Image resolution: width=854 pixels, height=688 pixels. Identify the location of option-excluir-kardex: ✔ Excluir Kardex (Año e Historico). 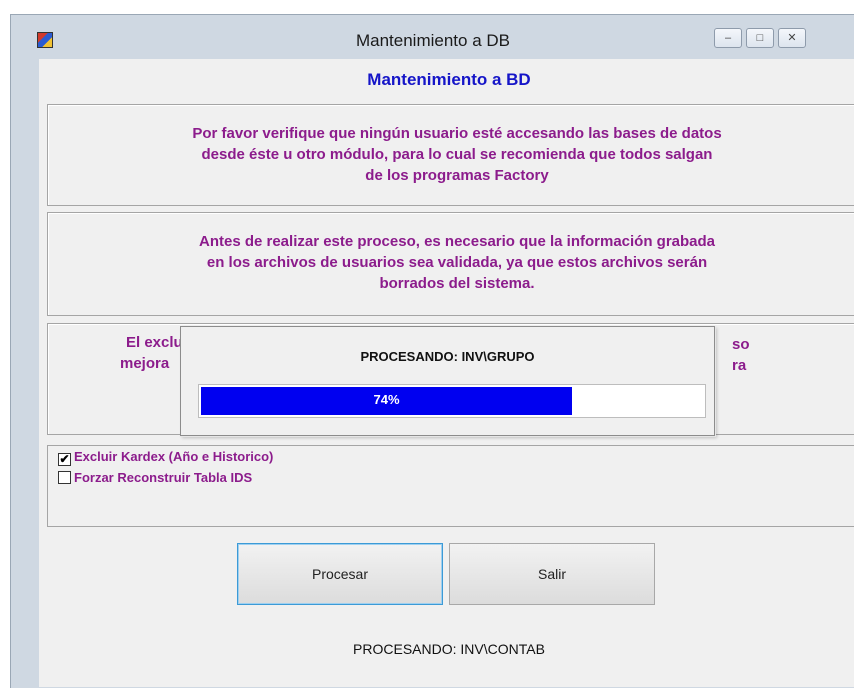
(165, 457).